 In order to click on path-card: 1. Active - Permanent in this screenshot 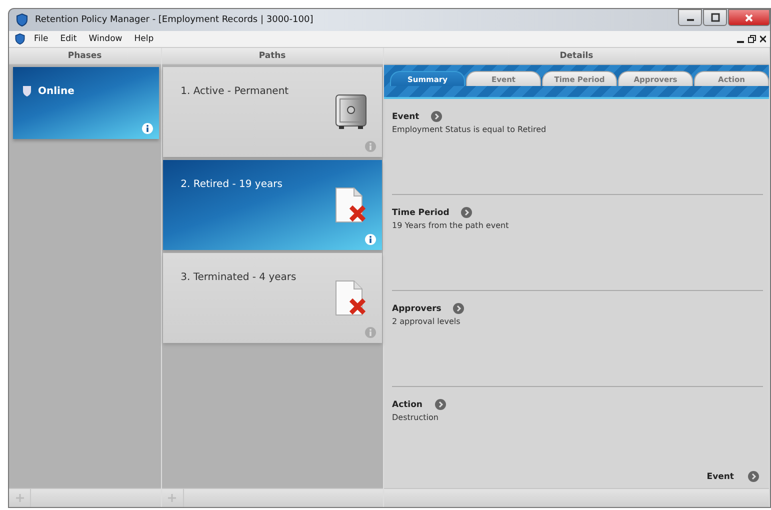, I will do `click(272, 112)`.